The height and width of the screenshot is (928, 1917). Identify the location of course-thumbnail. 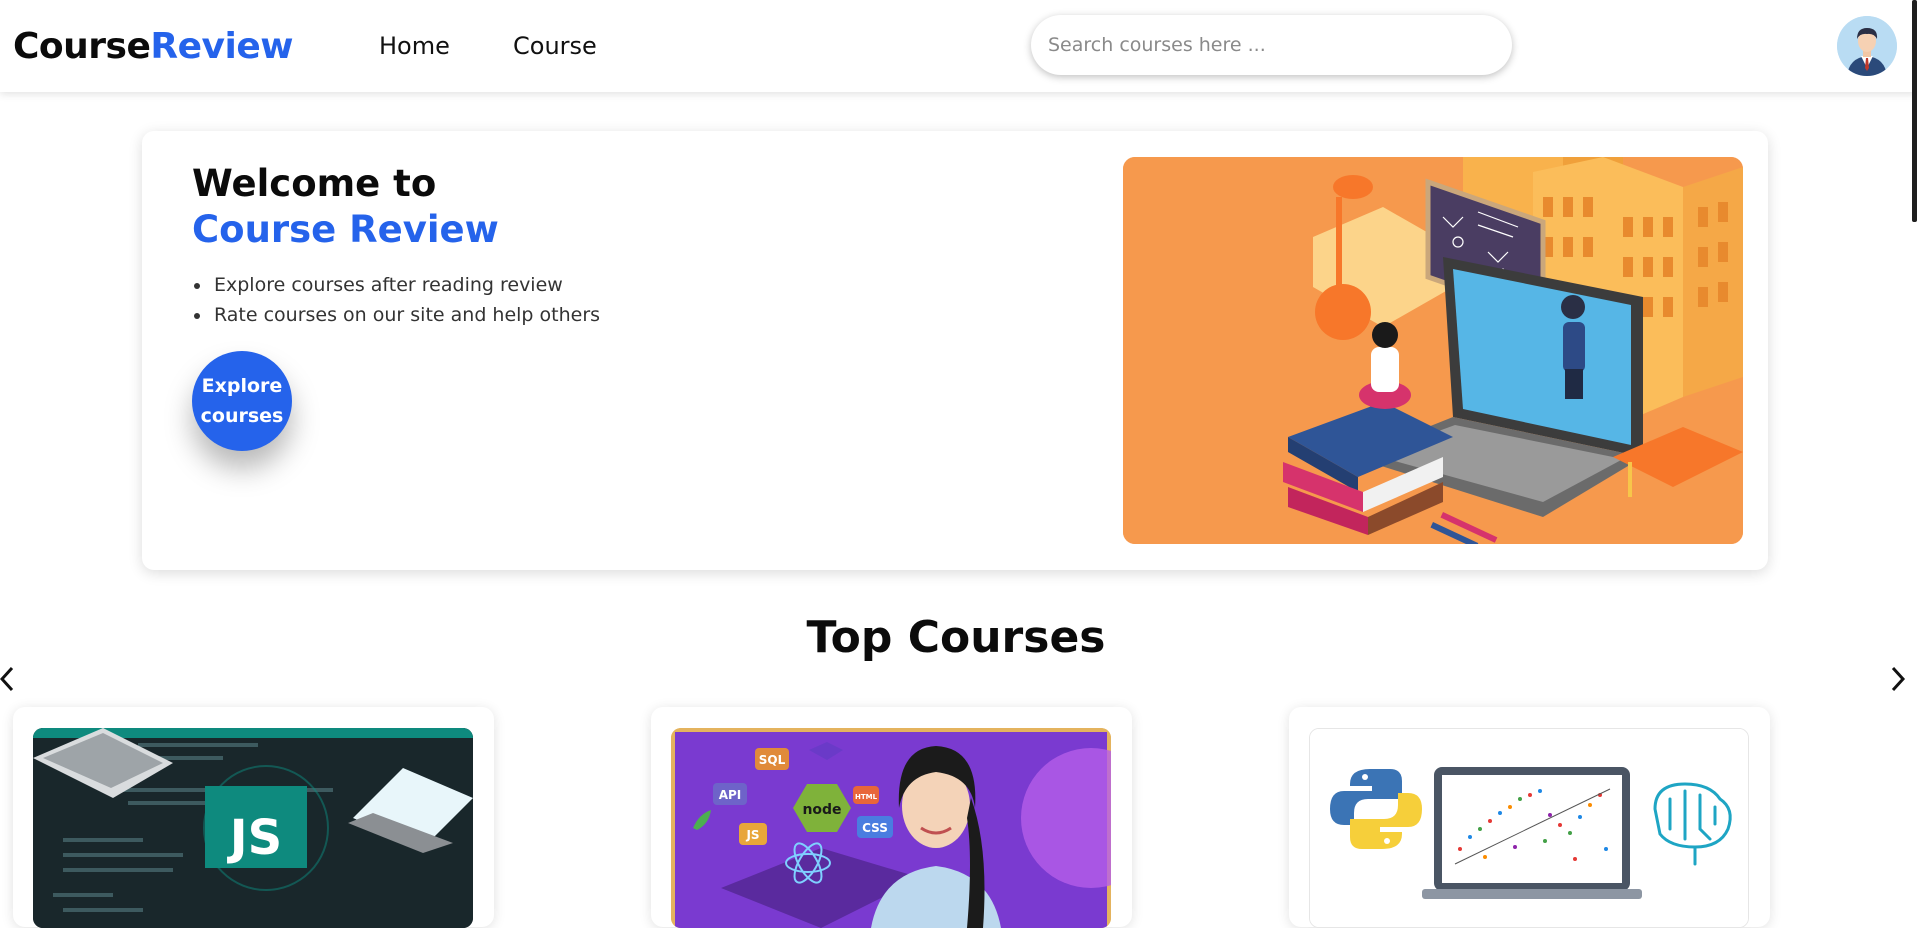
(1529, 828).